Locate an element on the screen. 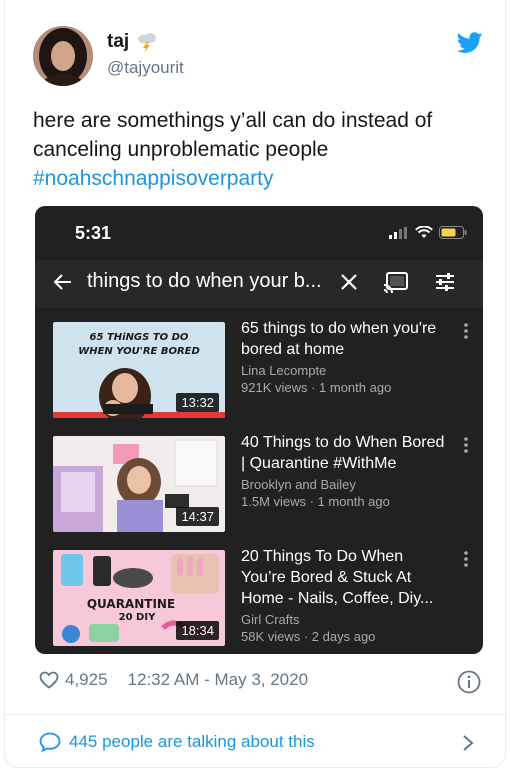 Image resolution: width=510 pixels, height=768 pixels. filter-icon is located at coordinates (445, 282).